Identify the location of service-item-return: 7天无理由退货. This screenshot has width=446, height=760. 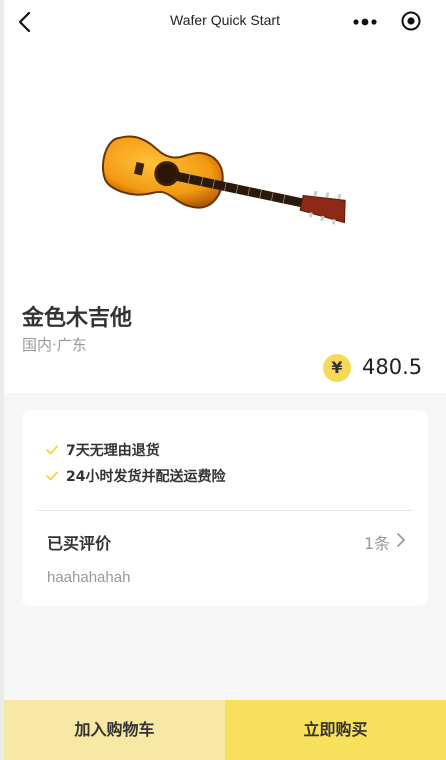
(146, 450).